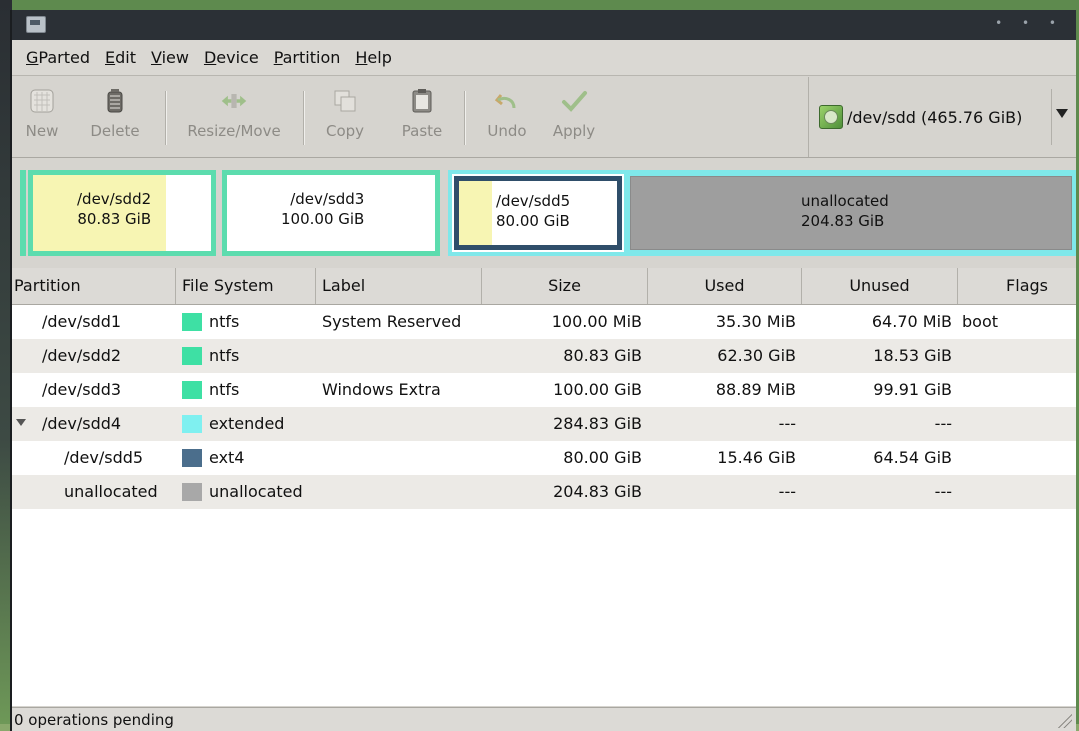  I want to click on partition-block-sdd3: /dev/sdd3 100.00 GiB, so click(331, 213).